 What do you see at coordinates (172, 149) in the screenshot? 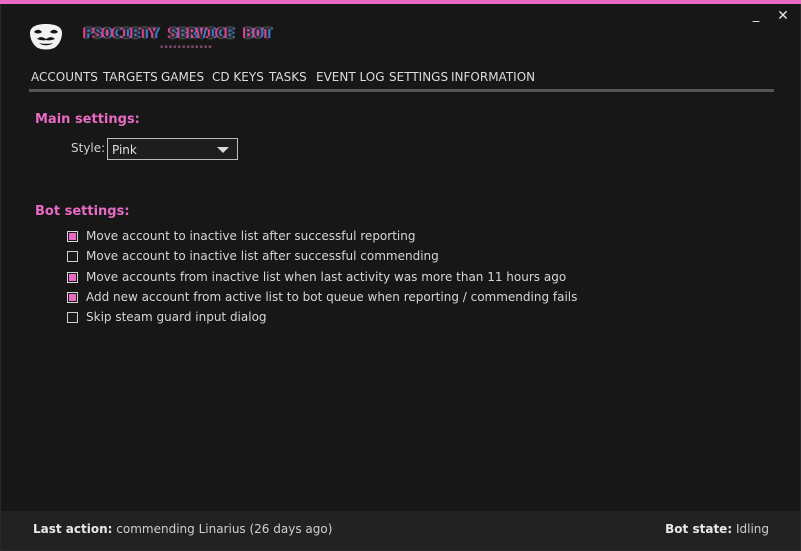
I see `style-select: Pink` at bounding box center [172, 149].